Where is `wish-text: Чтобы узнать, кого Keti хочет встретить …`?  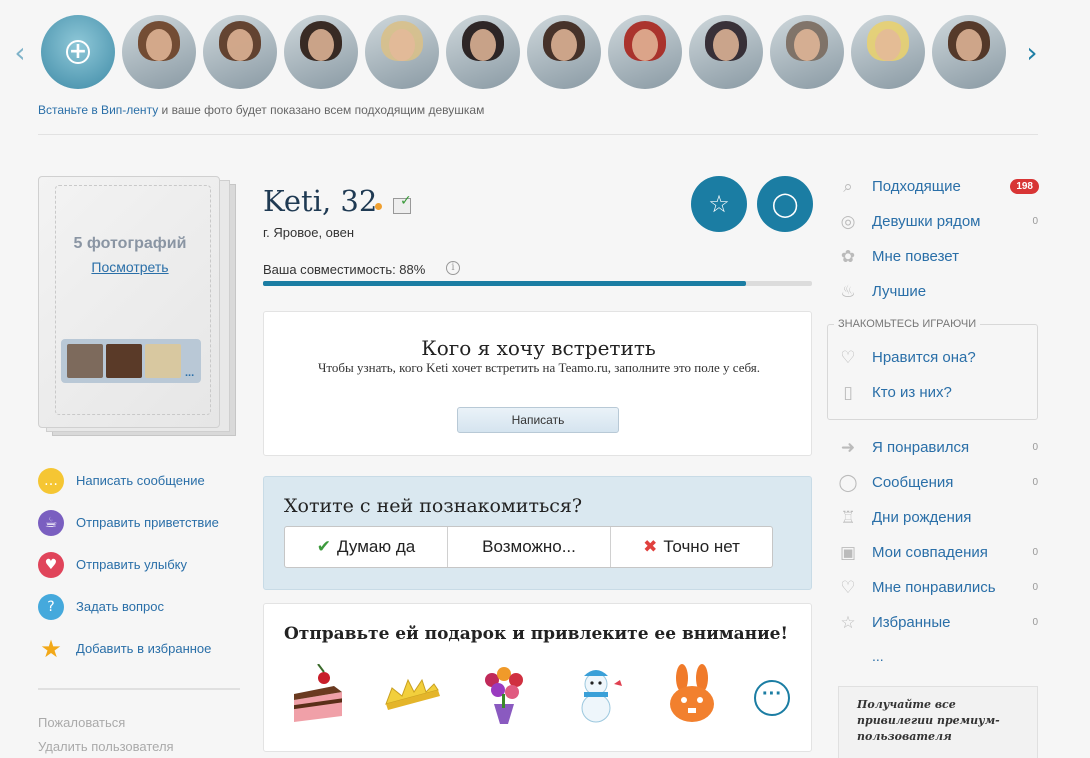 wish-text: Чтобы узнать, кого Keti хочет встретить … is located at coordinates (539, 367).